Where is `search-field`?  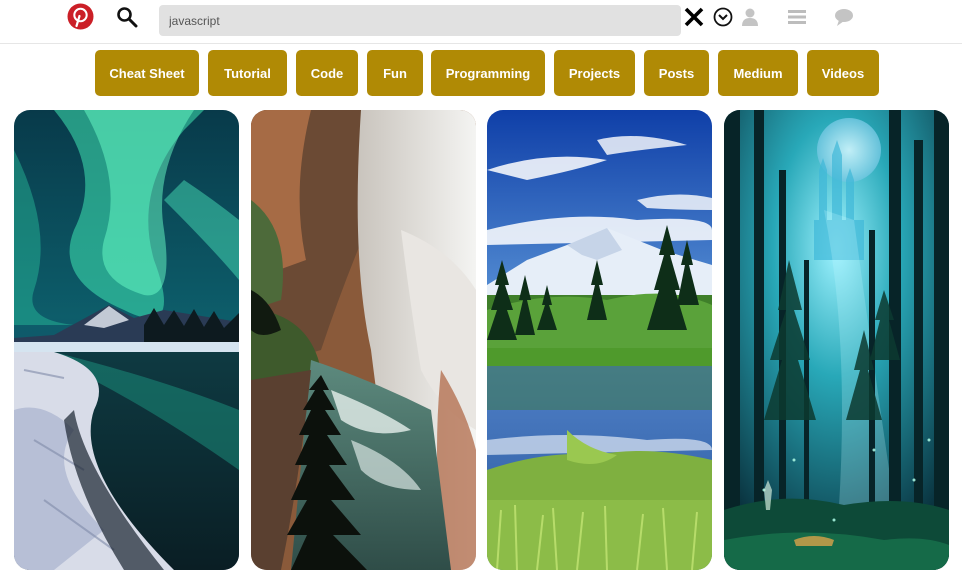
search-field is located at coordinates (420, 20).